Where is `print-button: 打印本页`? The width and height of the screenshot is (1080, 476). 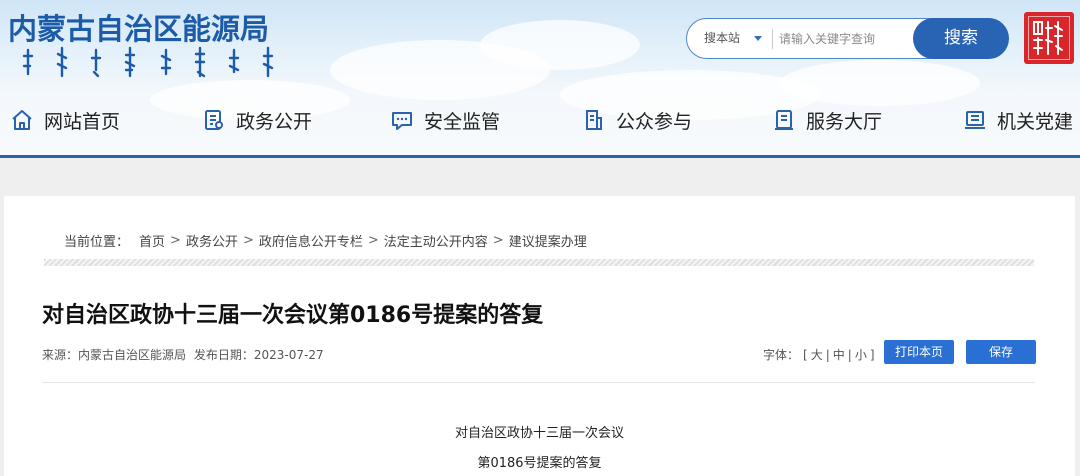
print-button: 打印本页 is located at coordinates (919, 352).